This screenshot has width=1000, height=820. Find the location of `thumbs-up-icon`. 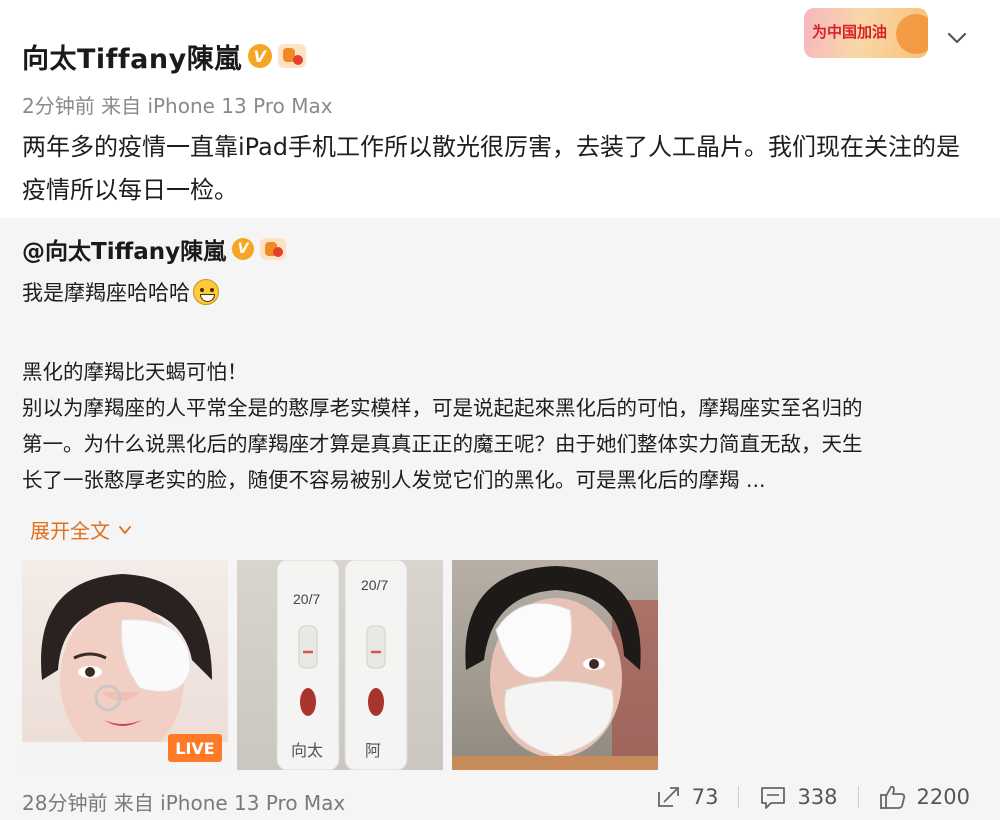

thumbs-up-icon is located at coordinates (892, 797).